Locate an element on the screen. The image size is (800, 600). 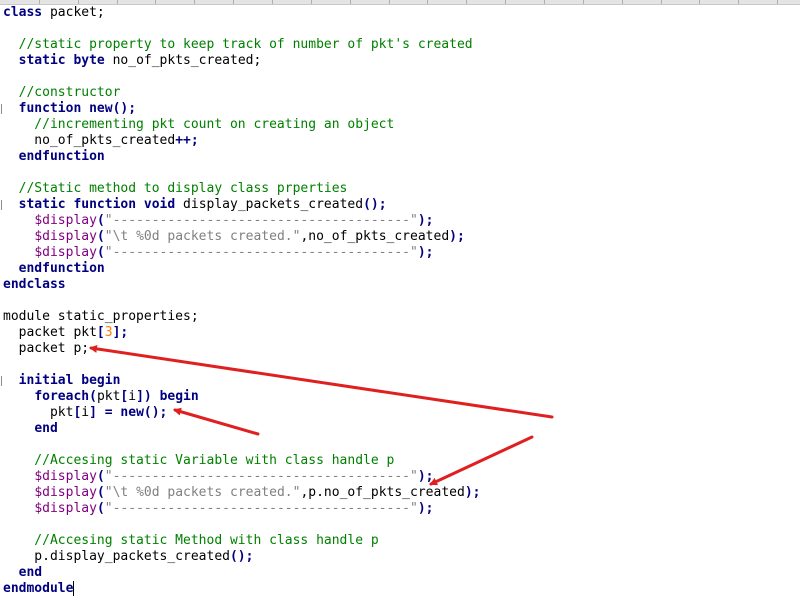
code-token: p.display_packets_created is located at coordinates (116, 556).